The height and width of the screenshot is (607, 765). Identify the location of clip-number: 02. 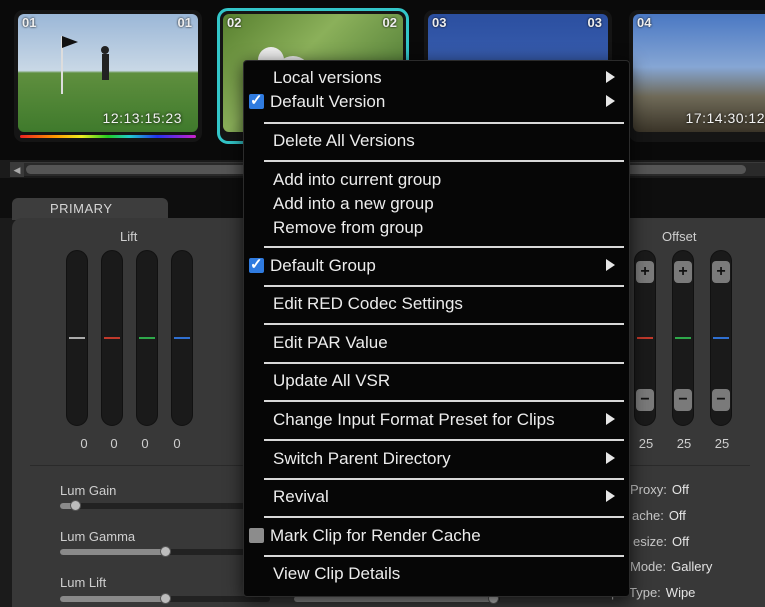
(234, 22).